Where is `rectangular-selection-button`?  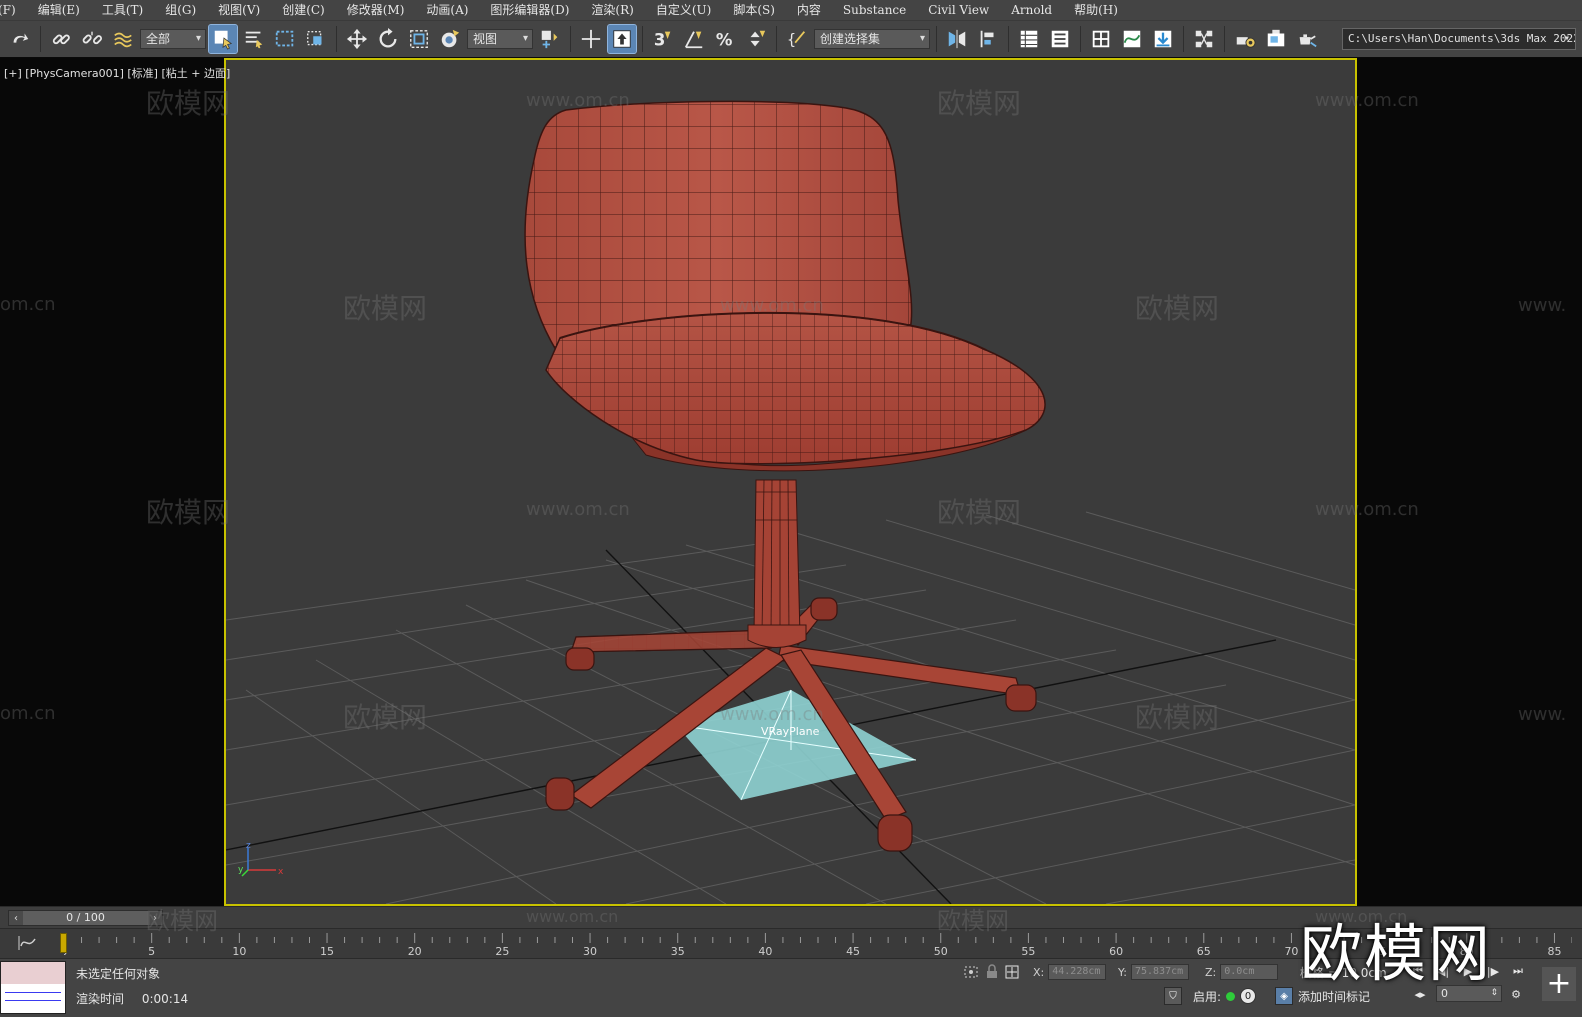
rectangular-selection-button is located at coordinates (285, 39).